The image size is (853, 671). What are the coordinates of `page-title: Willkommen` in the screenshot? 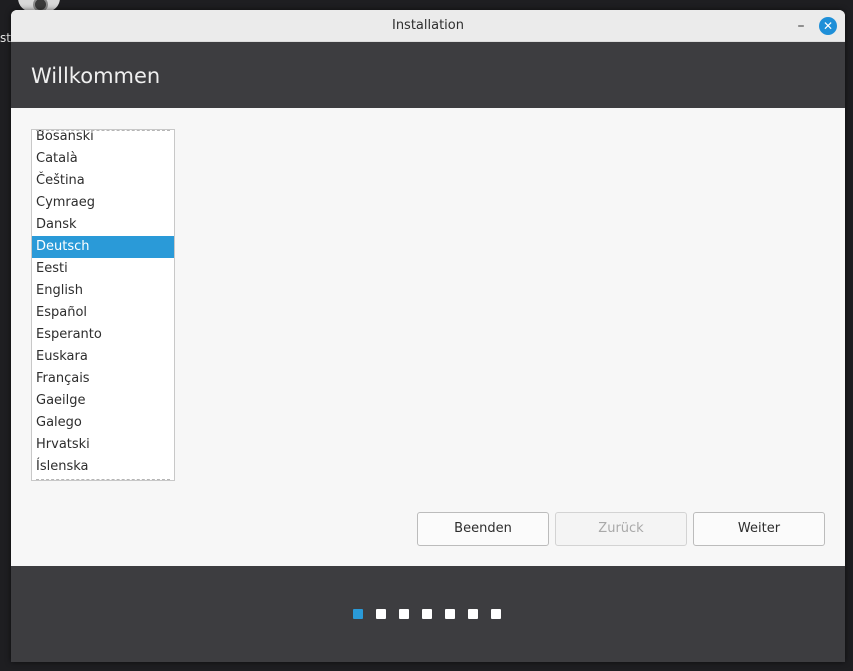 It's located at (96, 76).